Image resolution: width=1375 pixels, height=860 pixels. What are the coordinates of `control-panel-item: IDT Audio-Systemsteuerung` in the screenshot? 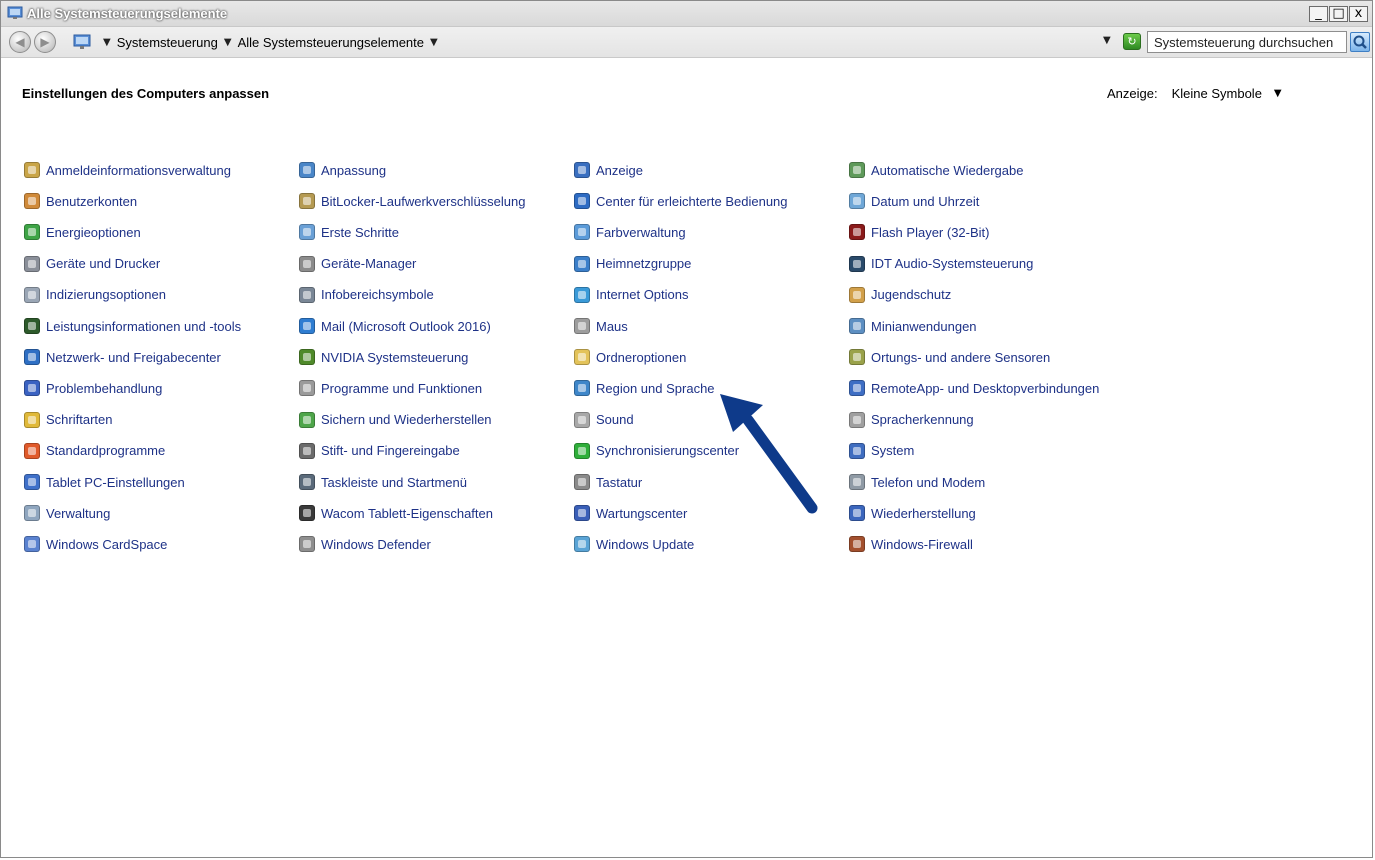 It's located at (941, 264).